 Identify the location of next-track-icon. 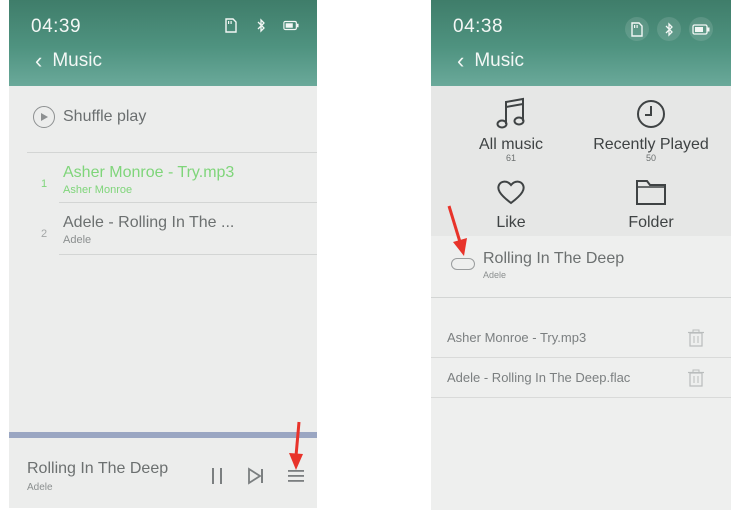
(256, 476).